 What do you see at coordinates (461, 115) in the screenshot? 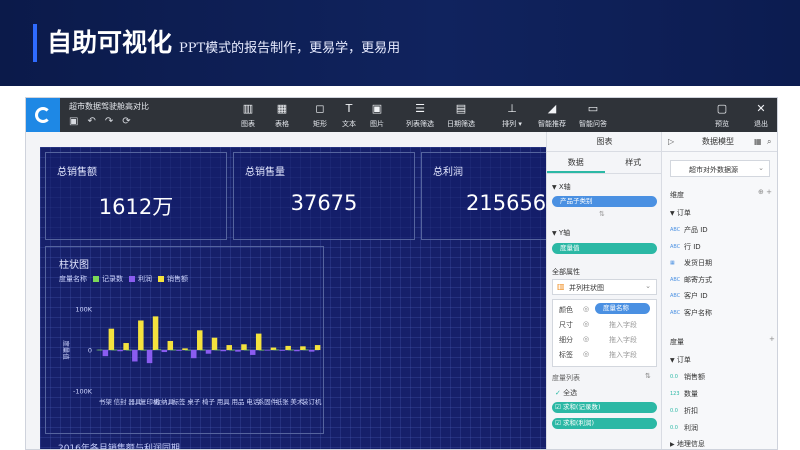
I see `toolbar-button-date-filter: ▤ 日期筛选` at bounding box center [461, 115].